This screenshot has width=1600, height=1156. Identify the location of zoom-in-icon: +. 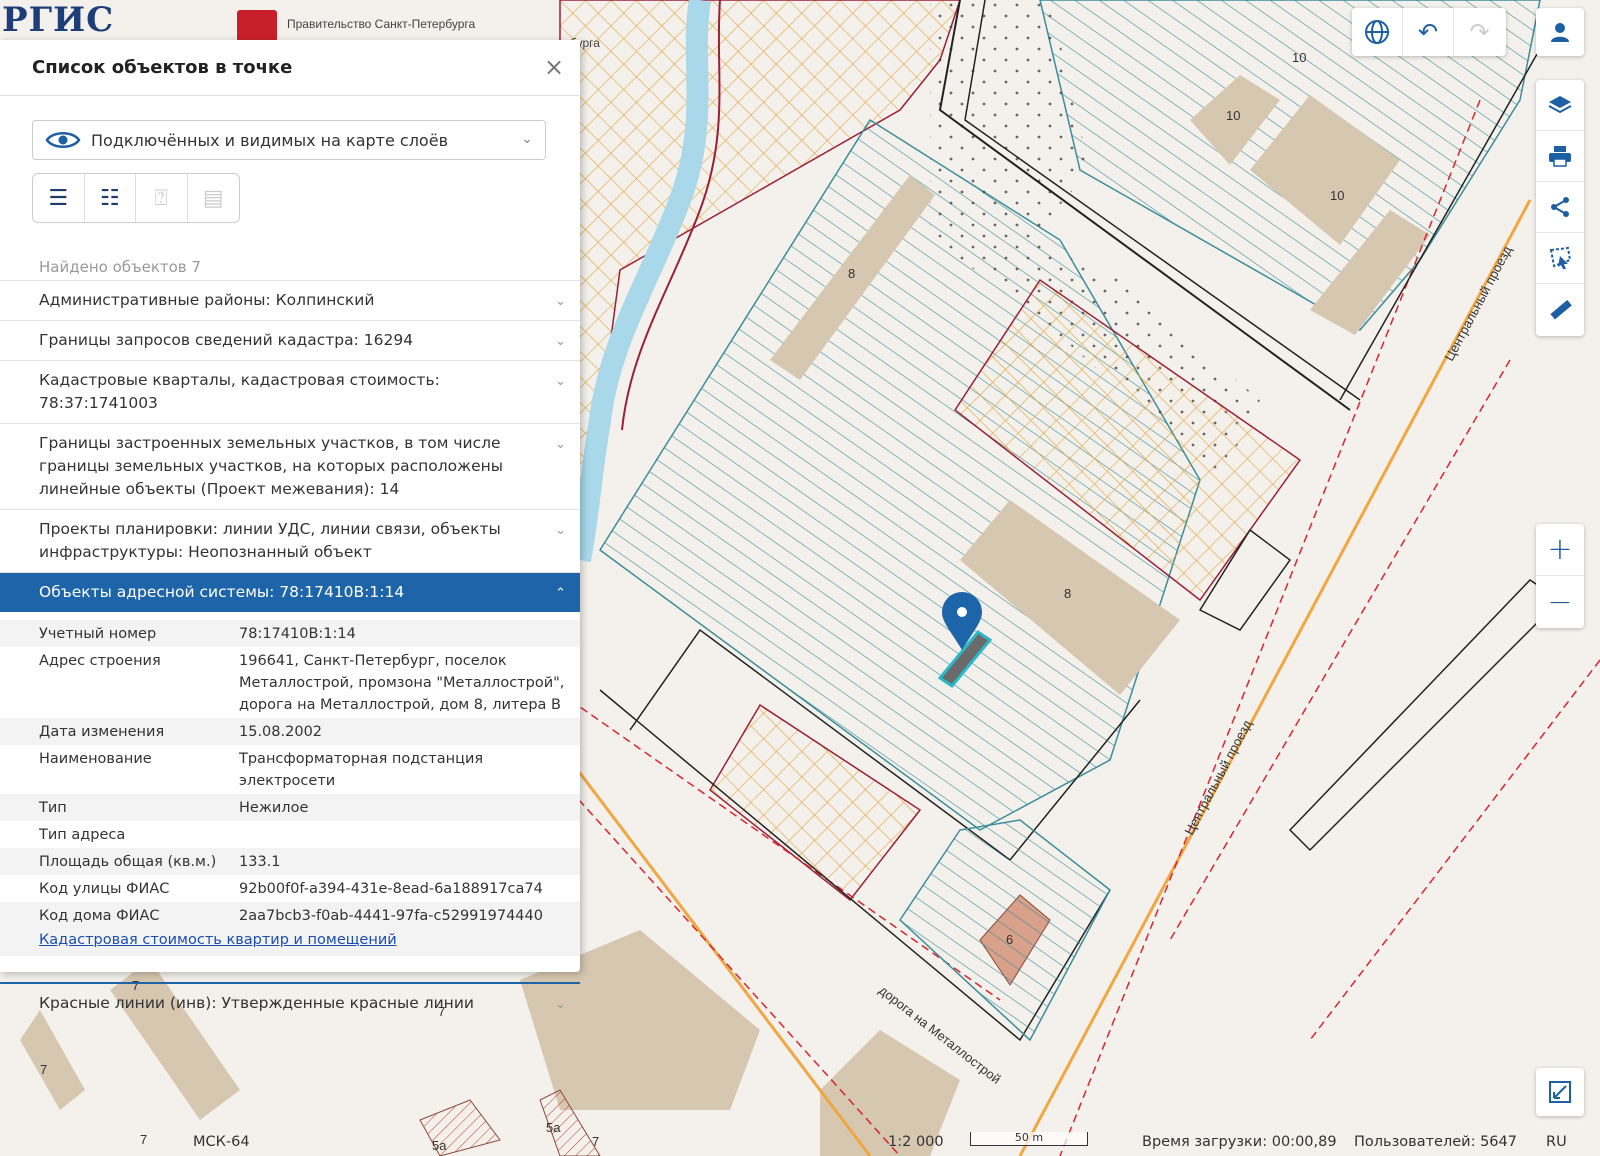
(1560, 550).